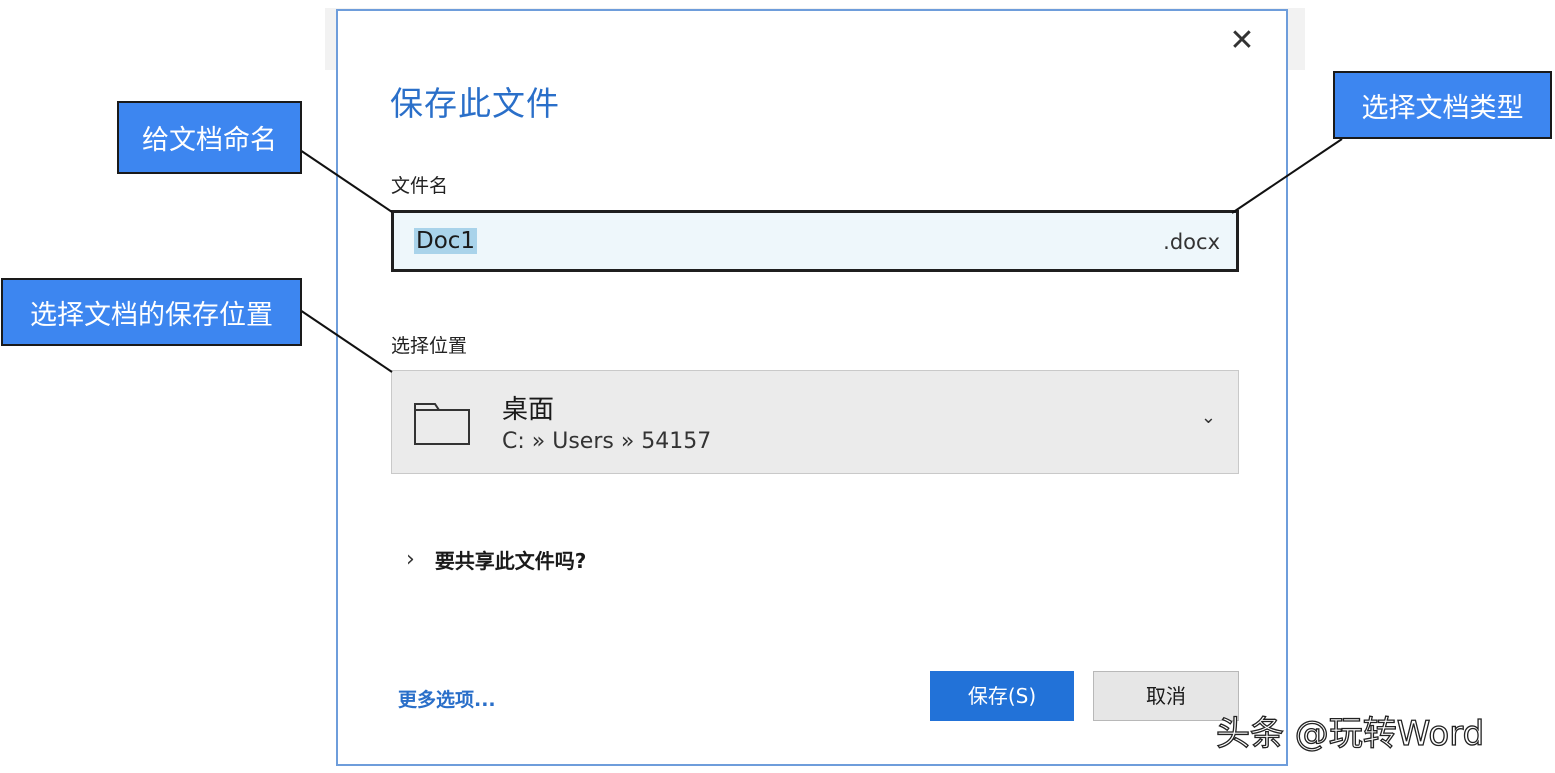 This screenshot has height=773, width=1555. Describe the element at coordinates (209, 137) in the screenshot. I see `callout-name-doc: 给文档命名` at that location.